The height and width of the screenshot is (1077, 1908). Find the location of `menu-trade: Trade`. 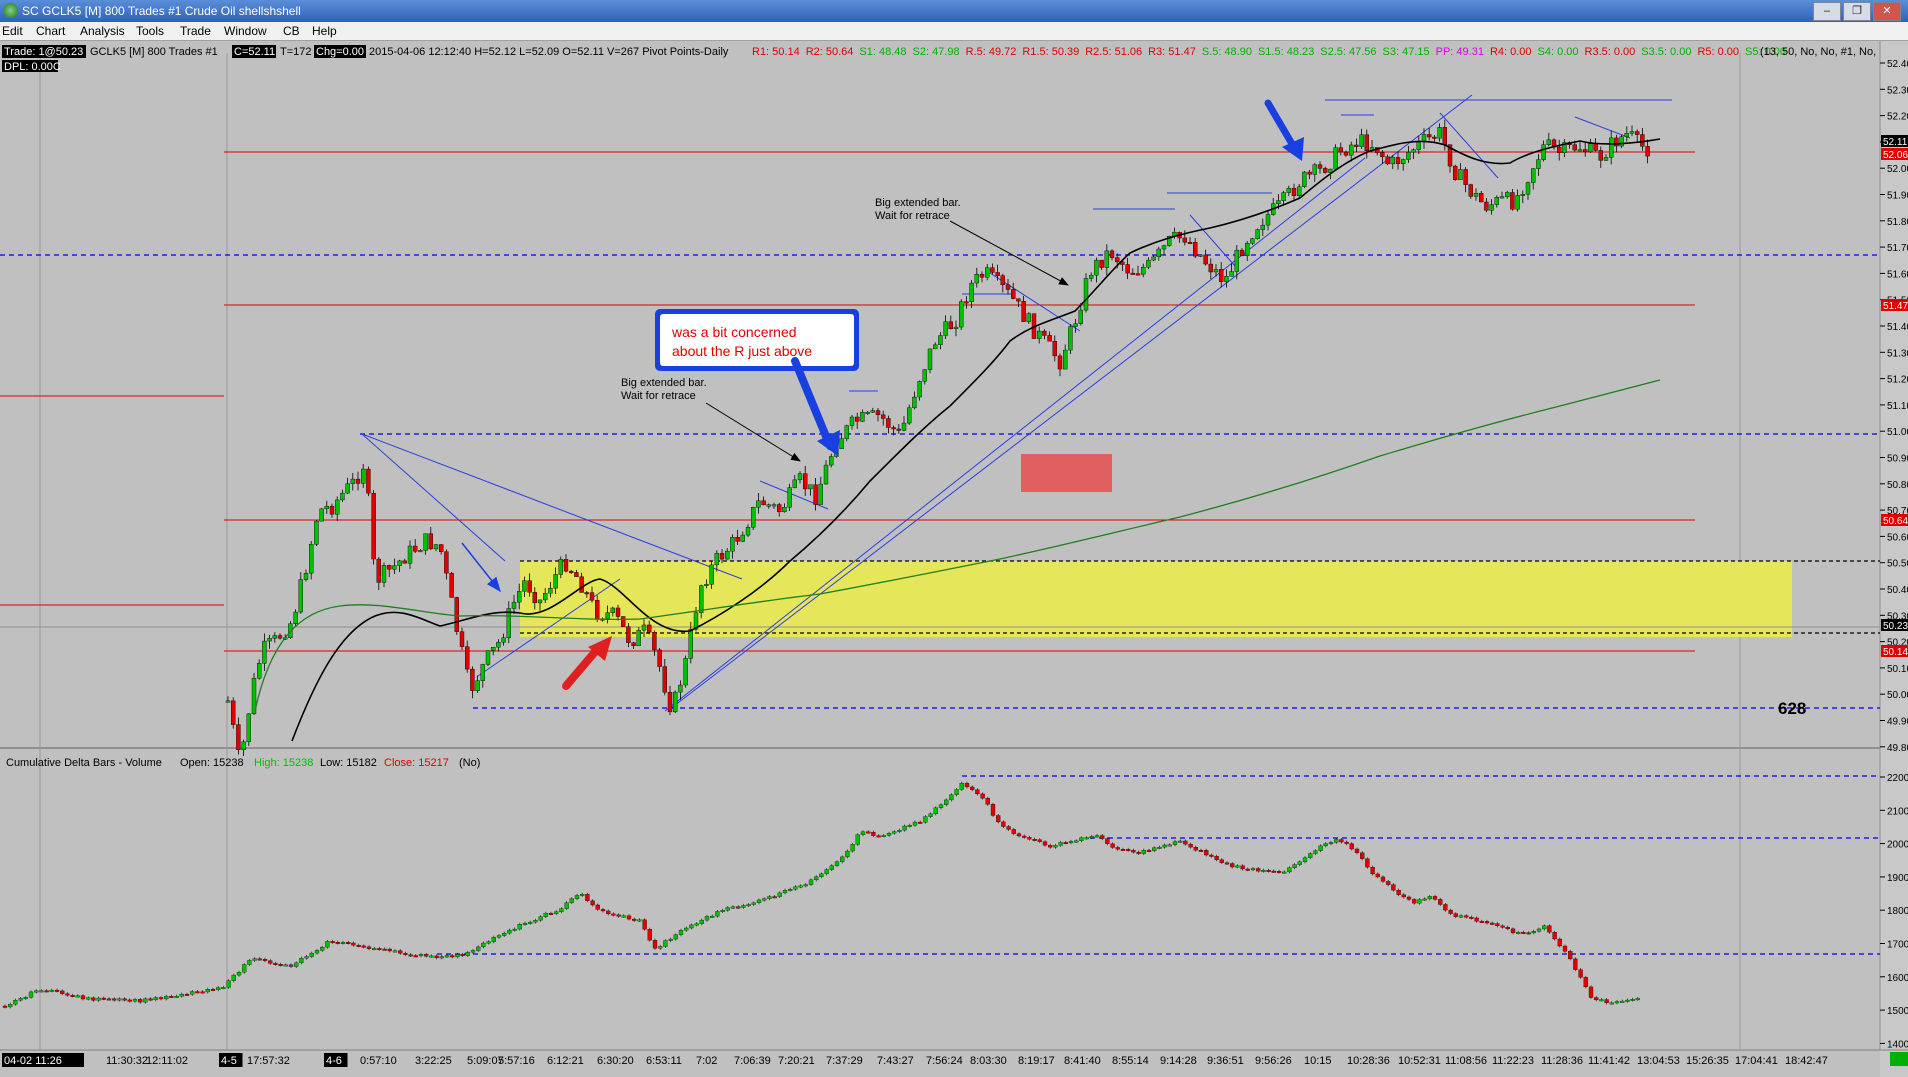

menu-trade: Trade is located at coordinates (195, 31).